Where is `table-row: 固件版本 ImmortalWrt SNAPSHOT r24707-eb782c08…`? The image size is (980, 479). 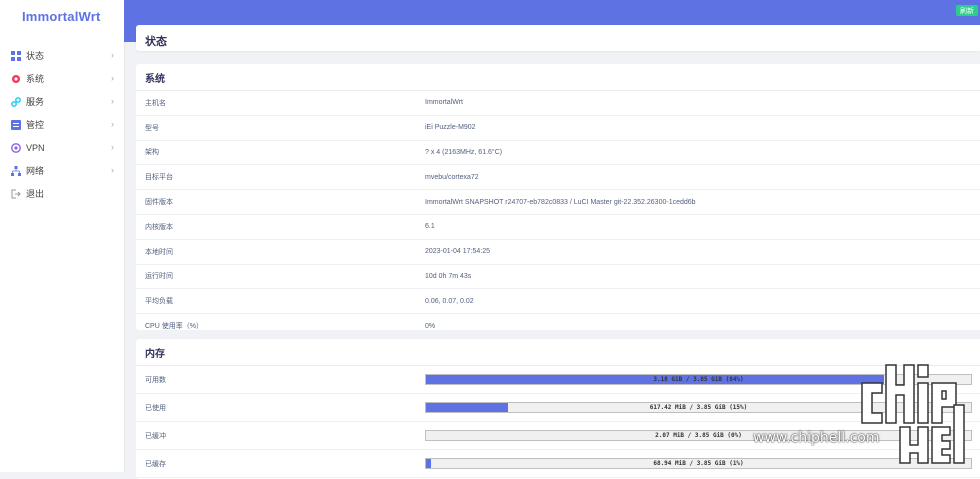 table-row: 固件版本 ImmortalWrt SNAPSHOT r24707-eb782c08… is located at coordinates (558, 202).